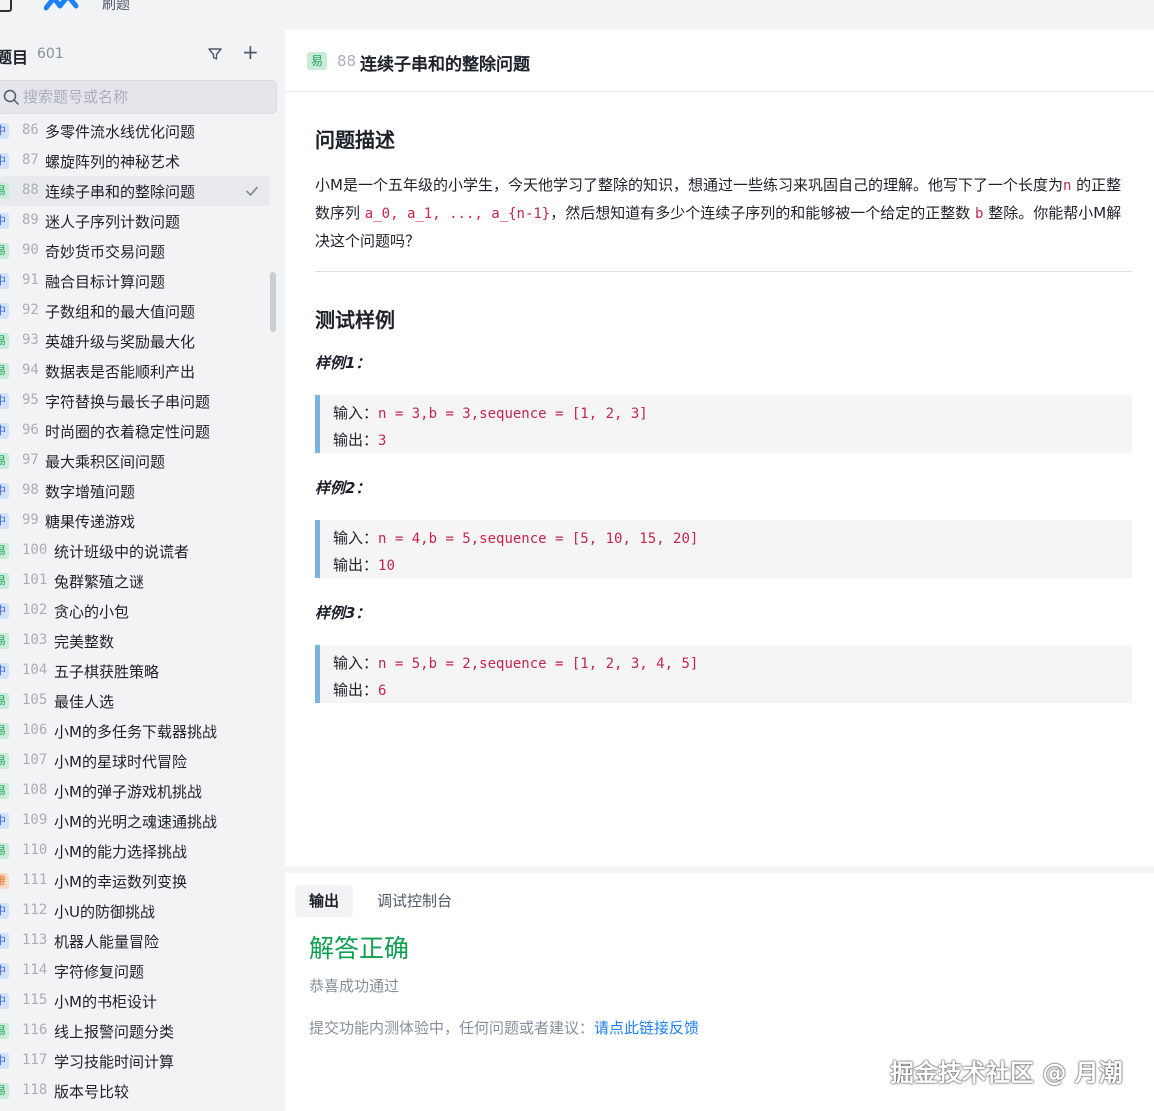 The height and width of the screenshot is (1111, 1154). Describe the element at coordinates (273, 302) in the screenshot. I see `sidebar-scrollbar` at that location.